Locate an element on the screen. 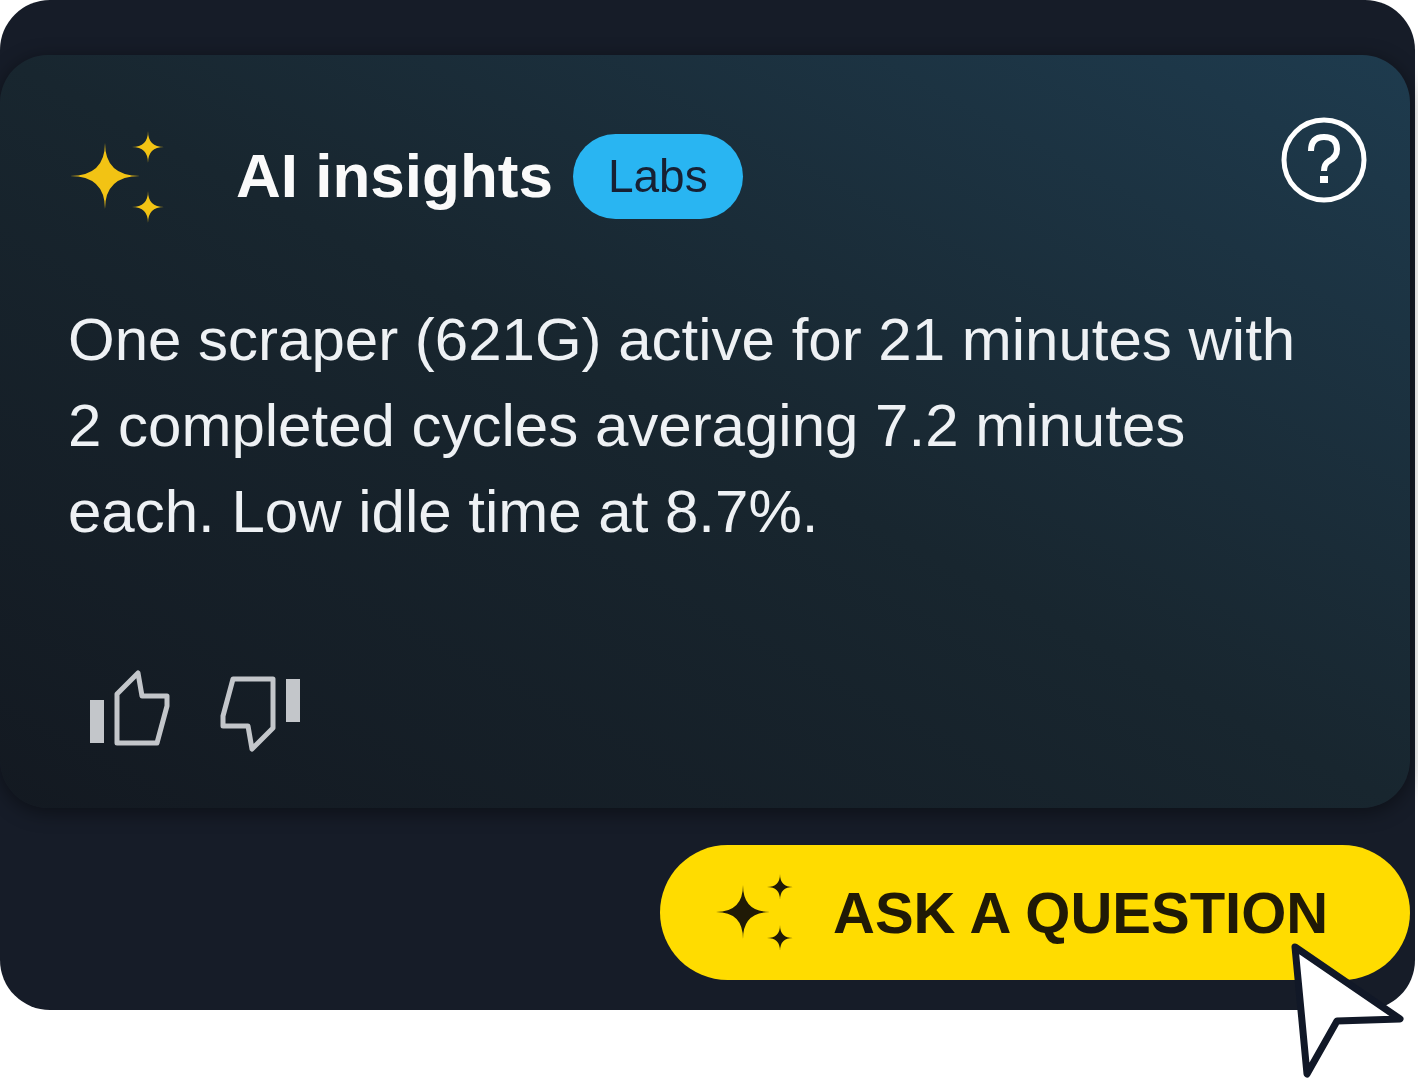 Image resolution: width=1418 pixels, height=1090 pixels. ask-question-button: ASK A QUESTION is located at coordinates (1035, 912).